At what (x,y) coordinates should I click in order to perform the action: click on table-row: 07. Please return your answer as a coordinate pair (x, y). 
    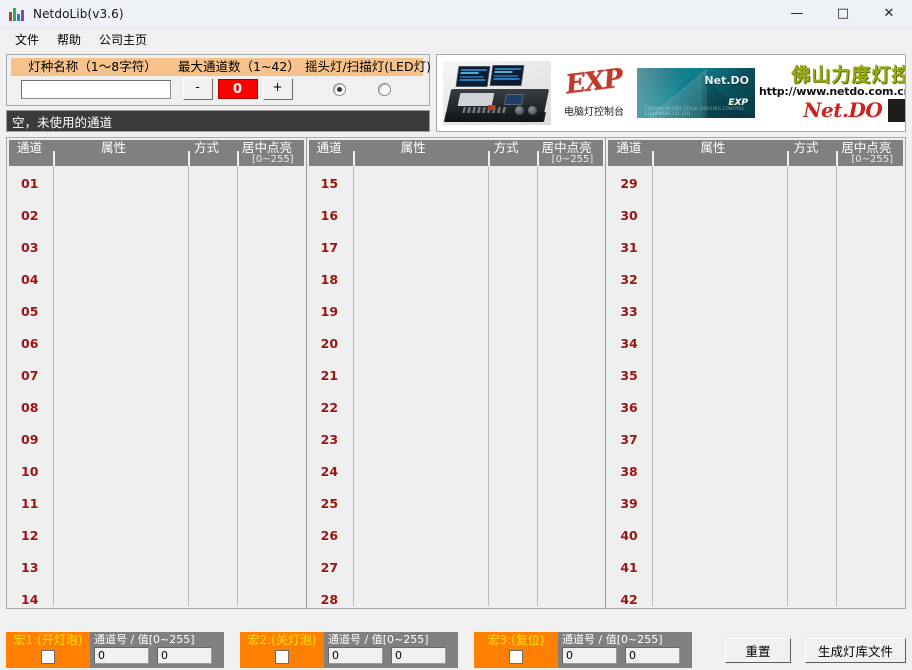
    Looking at the image, I should click on (156, 376).